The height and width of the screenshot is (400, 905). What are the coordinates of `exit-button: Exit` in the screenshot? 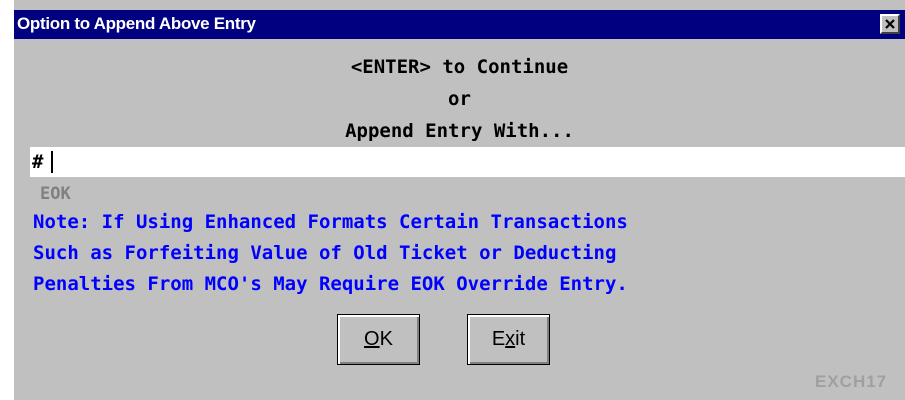 It's located at (508, 339).